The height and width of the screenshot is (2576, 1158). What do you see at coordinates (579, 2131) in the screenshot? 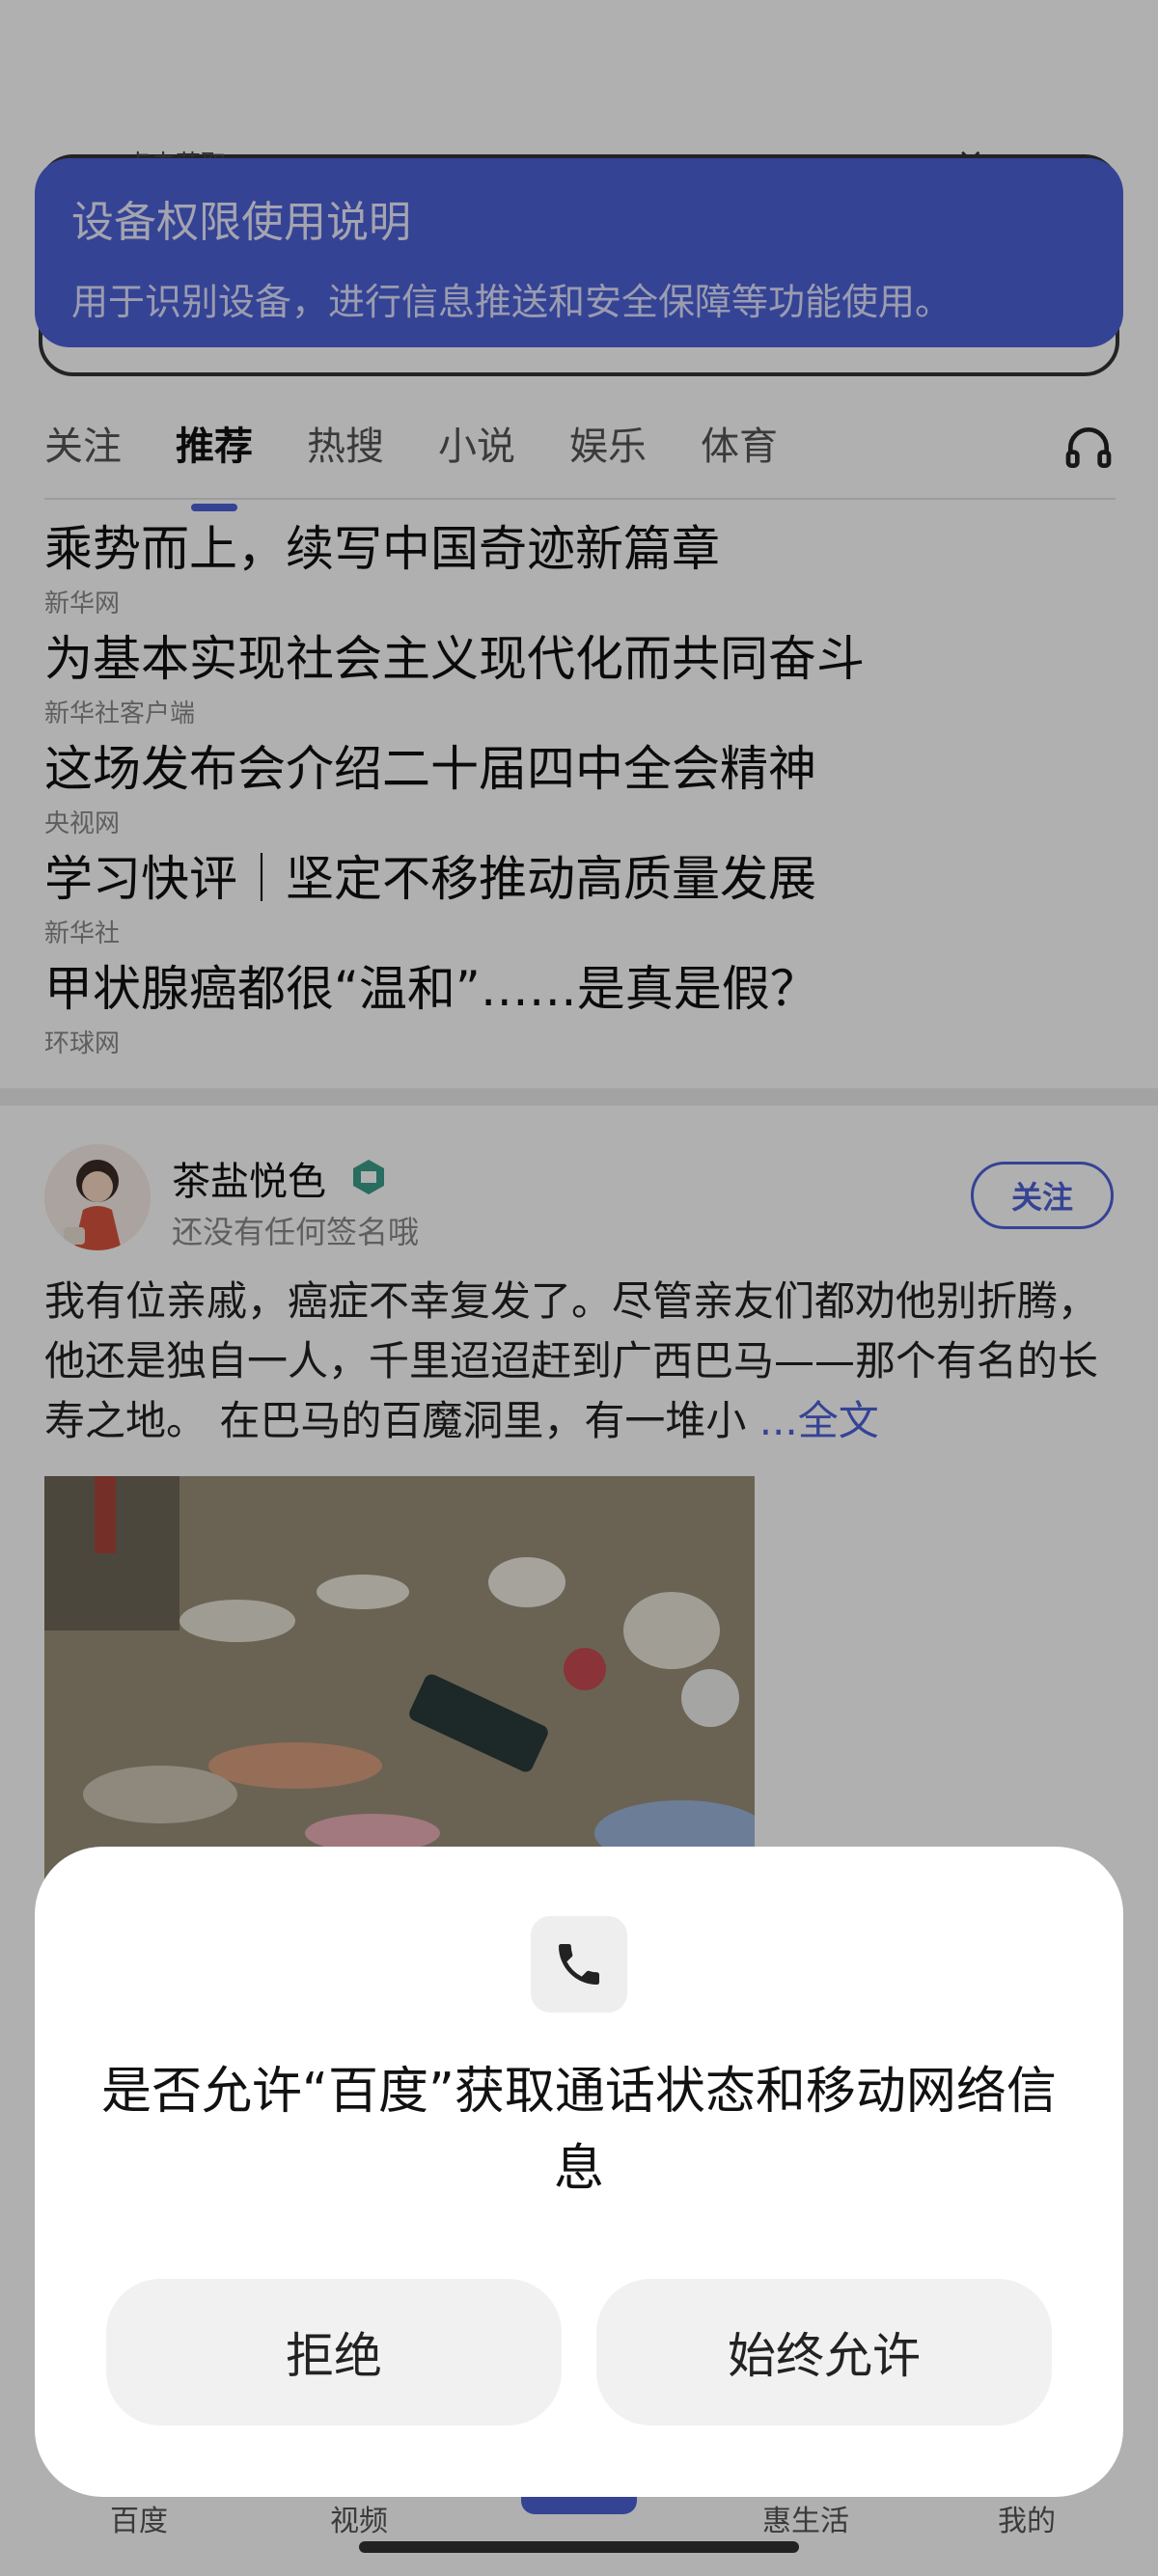
I see `permission-message: 是否允许“百度”获取通话状态和移动网络信息` at bounding box center [579, 2131].